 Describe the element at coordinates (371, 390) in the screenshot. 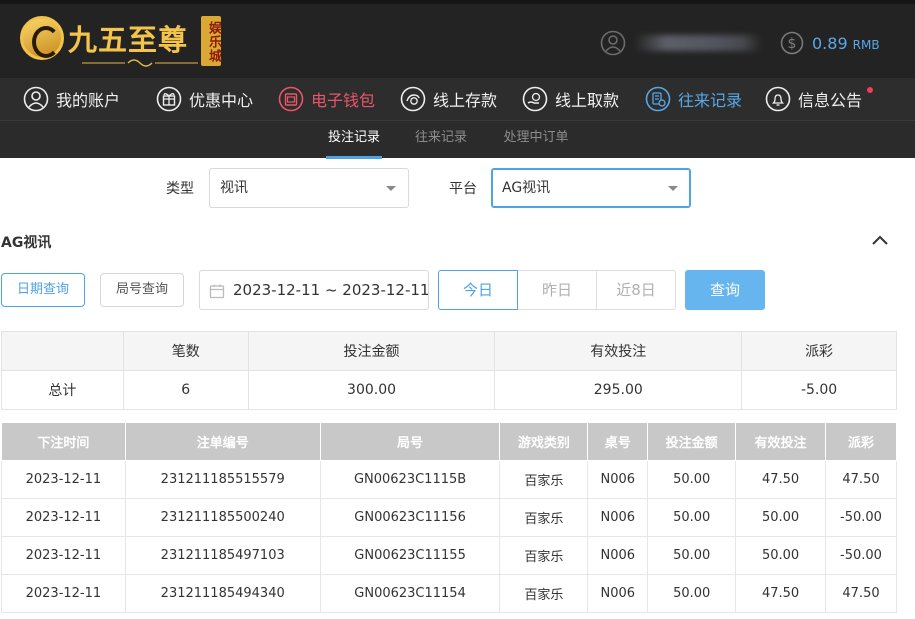

I see `summary-bet-amount: 300.00` at that location.